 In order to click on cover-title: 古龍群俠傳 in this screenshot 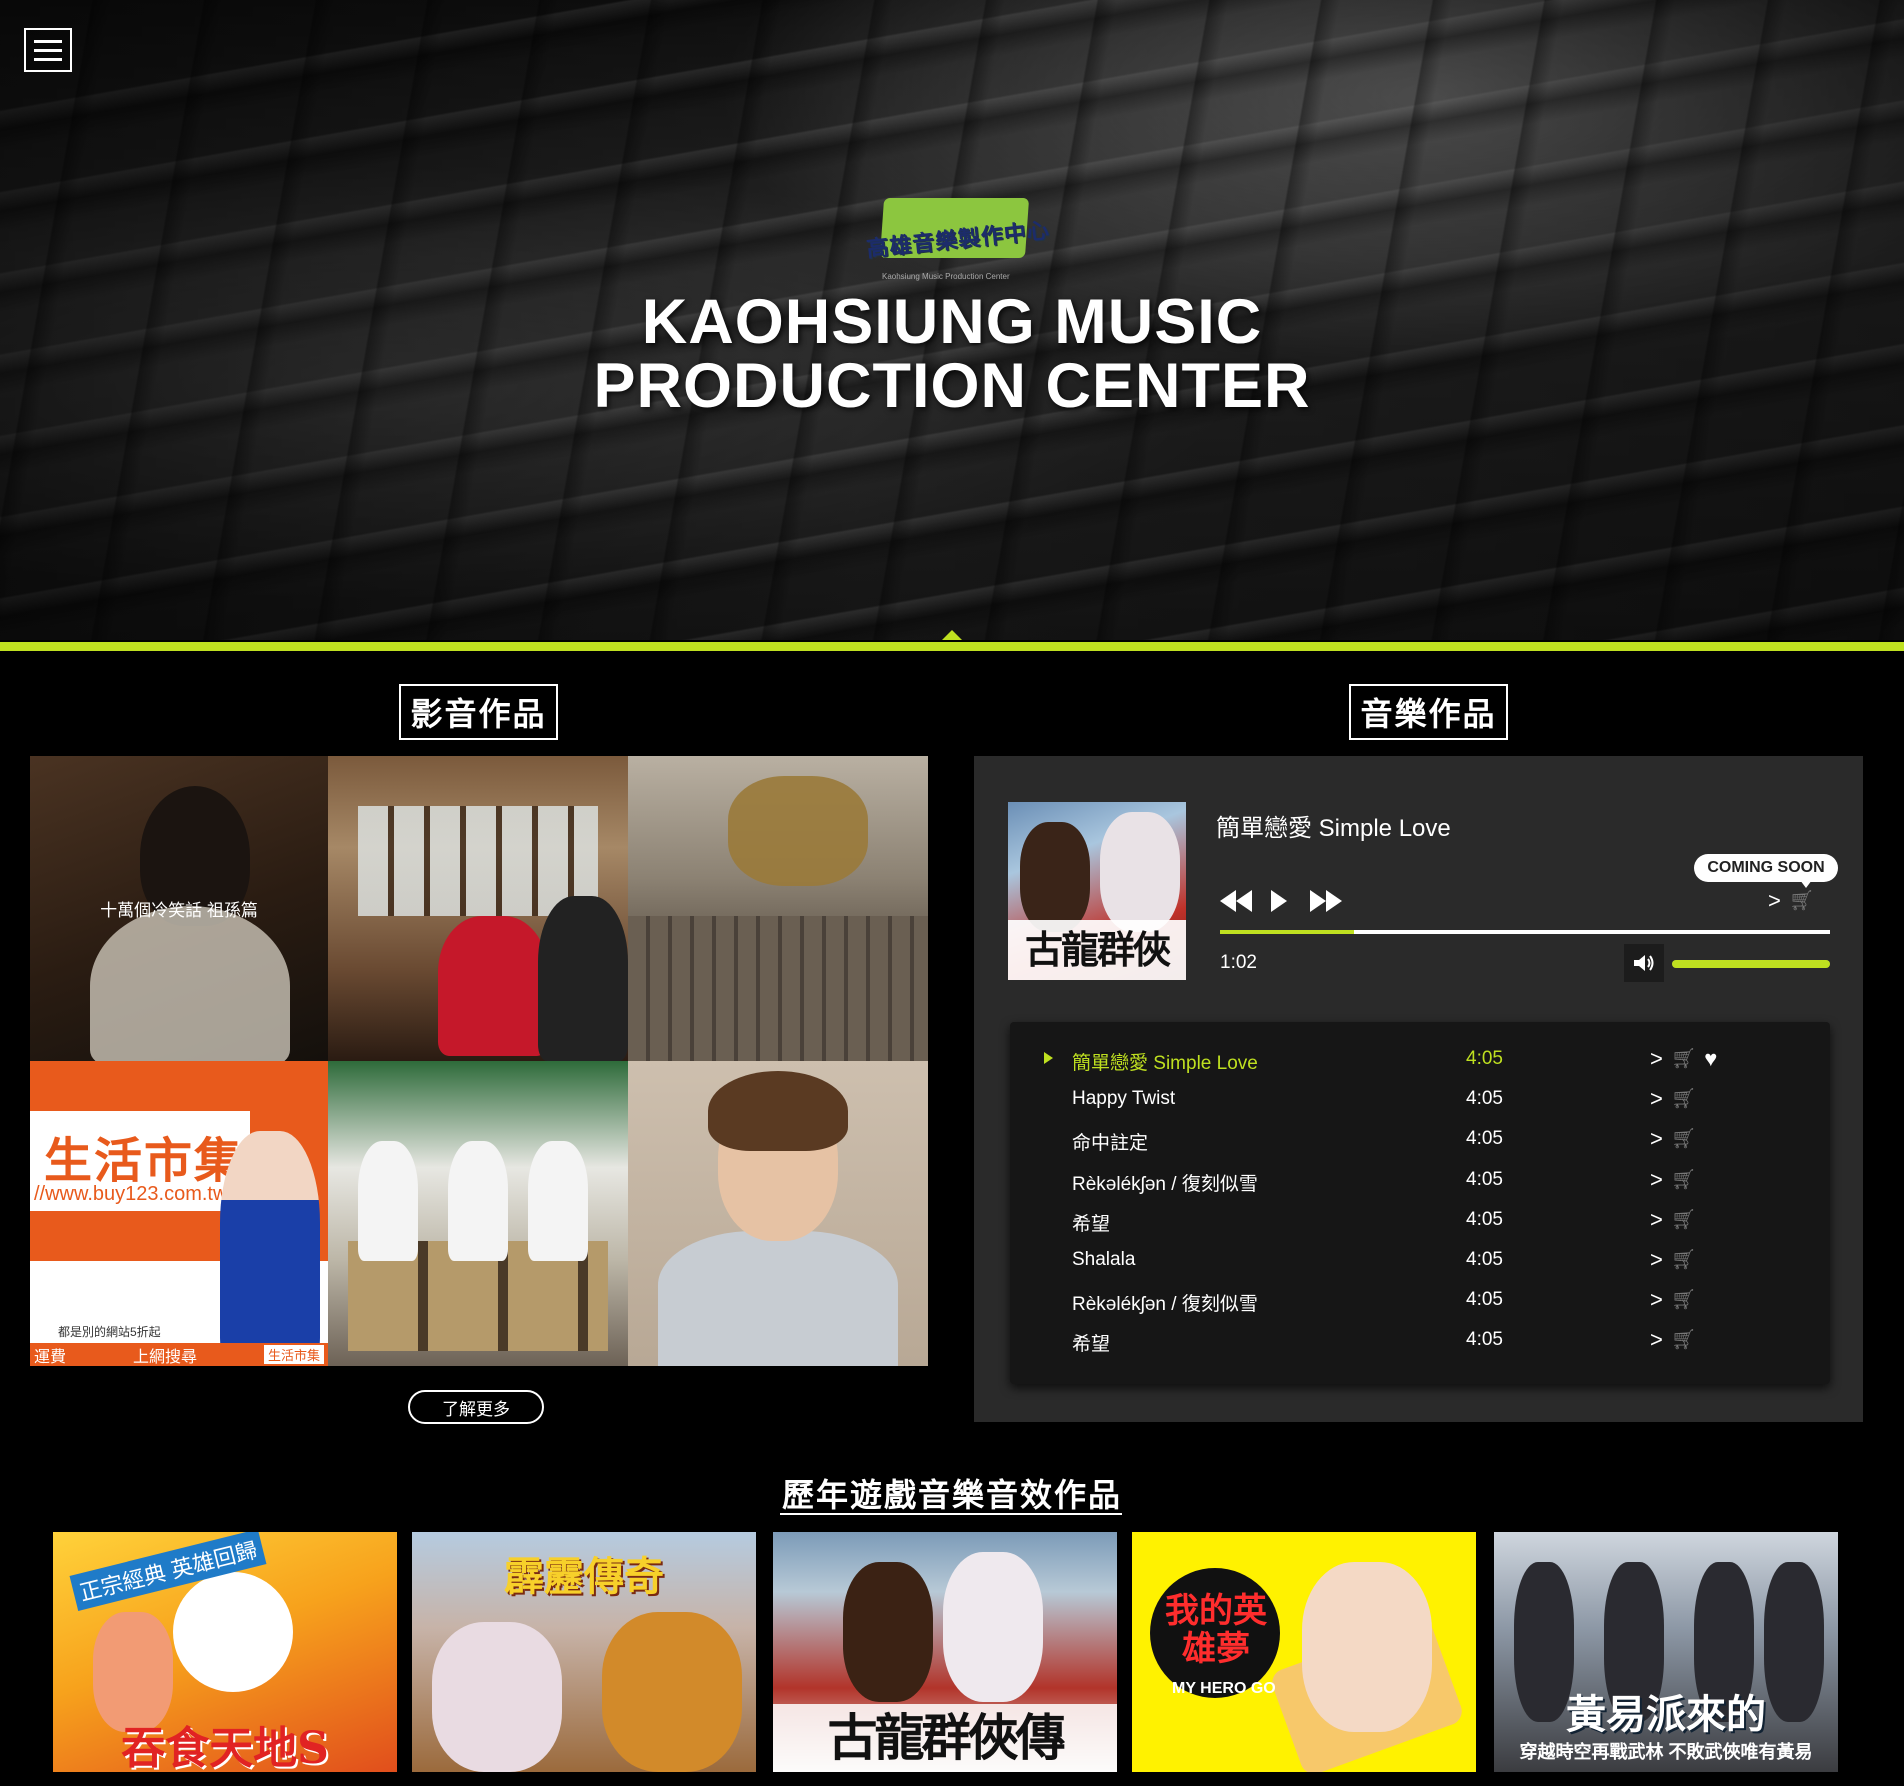, I will do `click(1097, 950)`.